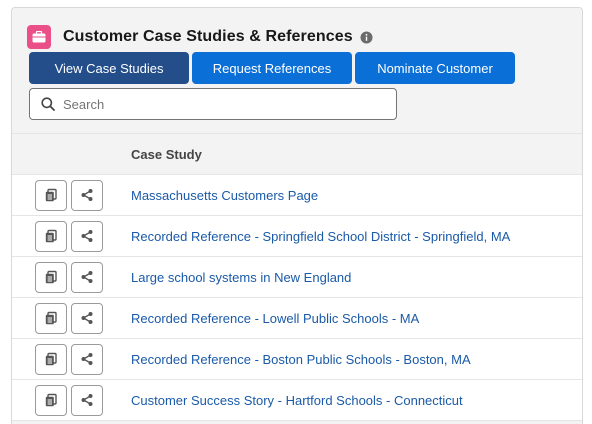  Describe the element at coordinates (223, 104) in the screenshot. I see `search-input` at that location.